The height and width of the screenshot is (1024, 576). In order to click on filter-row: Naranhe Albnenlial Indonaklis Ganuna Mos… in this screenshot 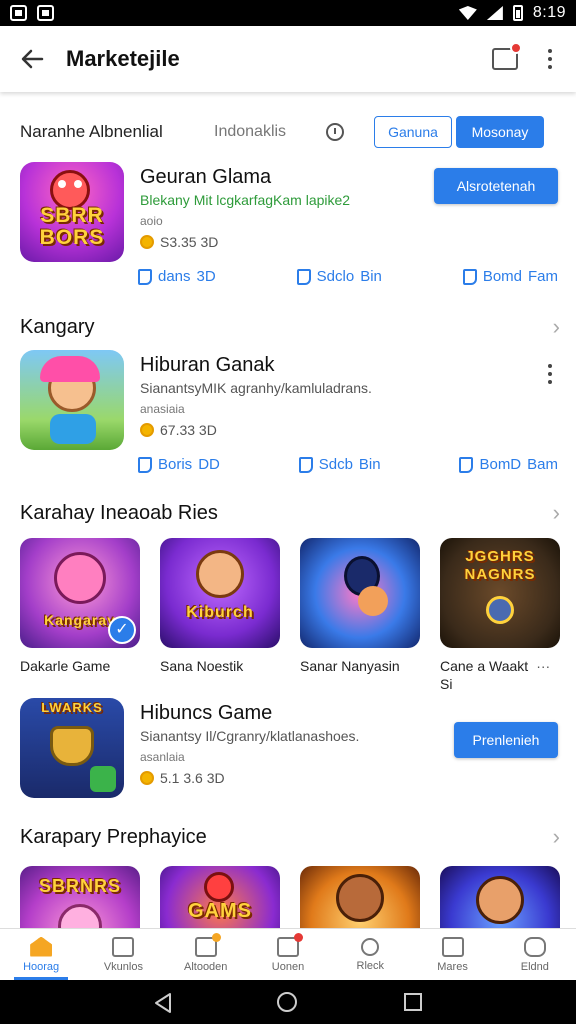, I will do `click(290, 132)`.